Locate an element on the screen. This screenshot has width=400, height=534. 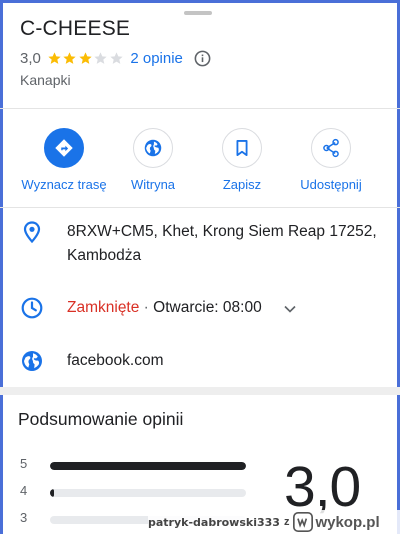
watermark-z: z is located at coordinates (286, 522).